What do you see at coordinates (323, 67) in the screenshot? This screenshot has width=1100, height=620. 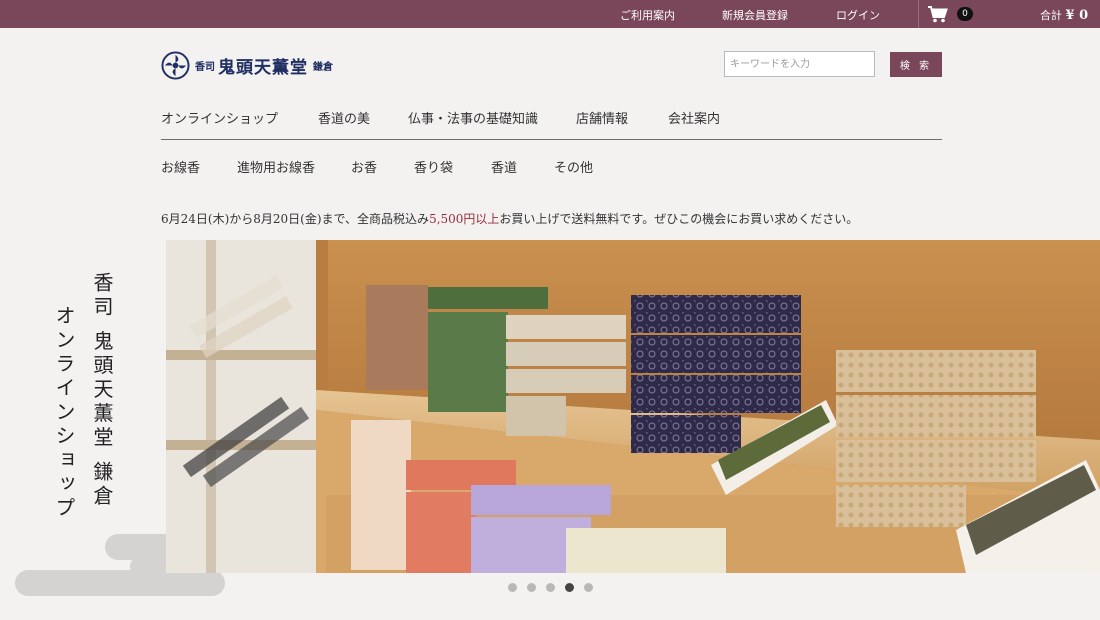 I see `logo-text-right: 鎌倉` at bounding box center [323, 67].